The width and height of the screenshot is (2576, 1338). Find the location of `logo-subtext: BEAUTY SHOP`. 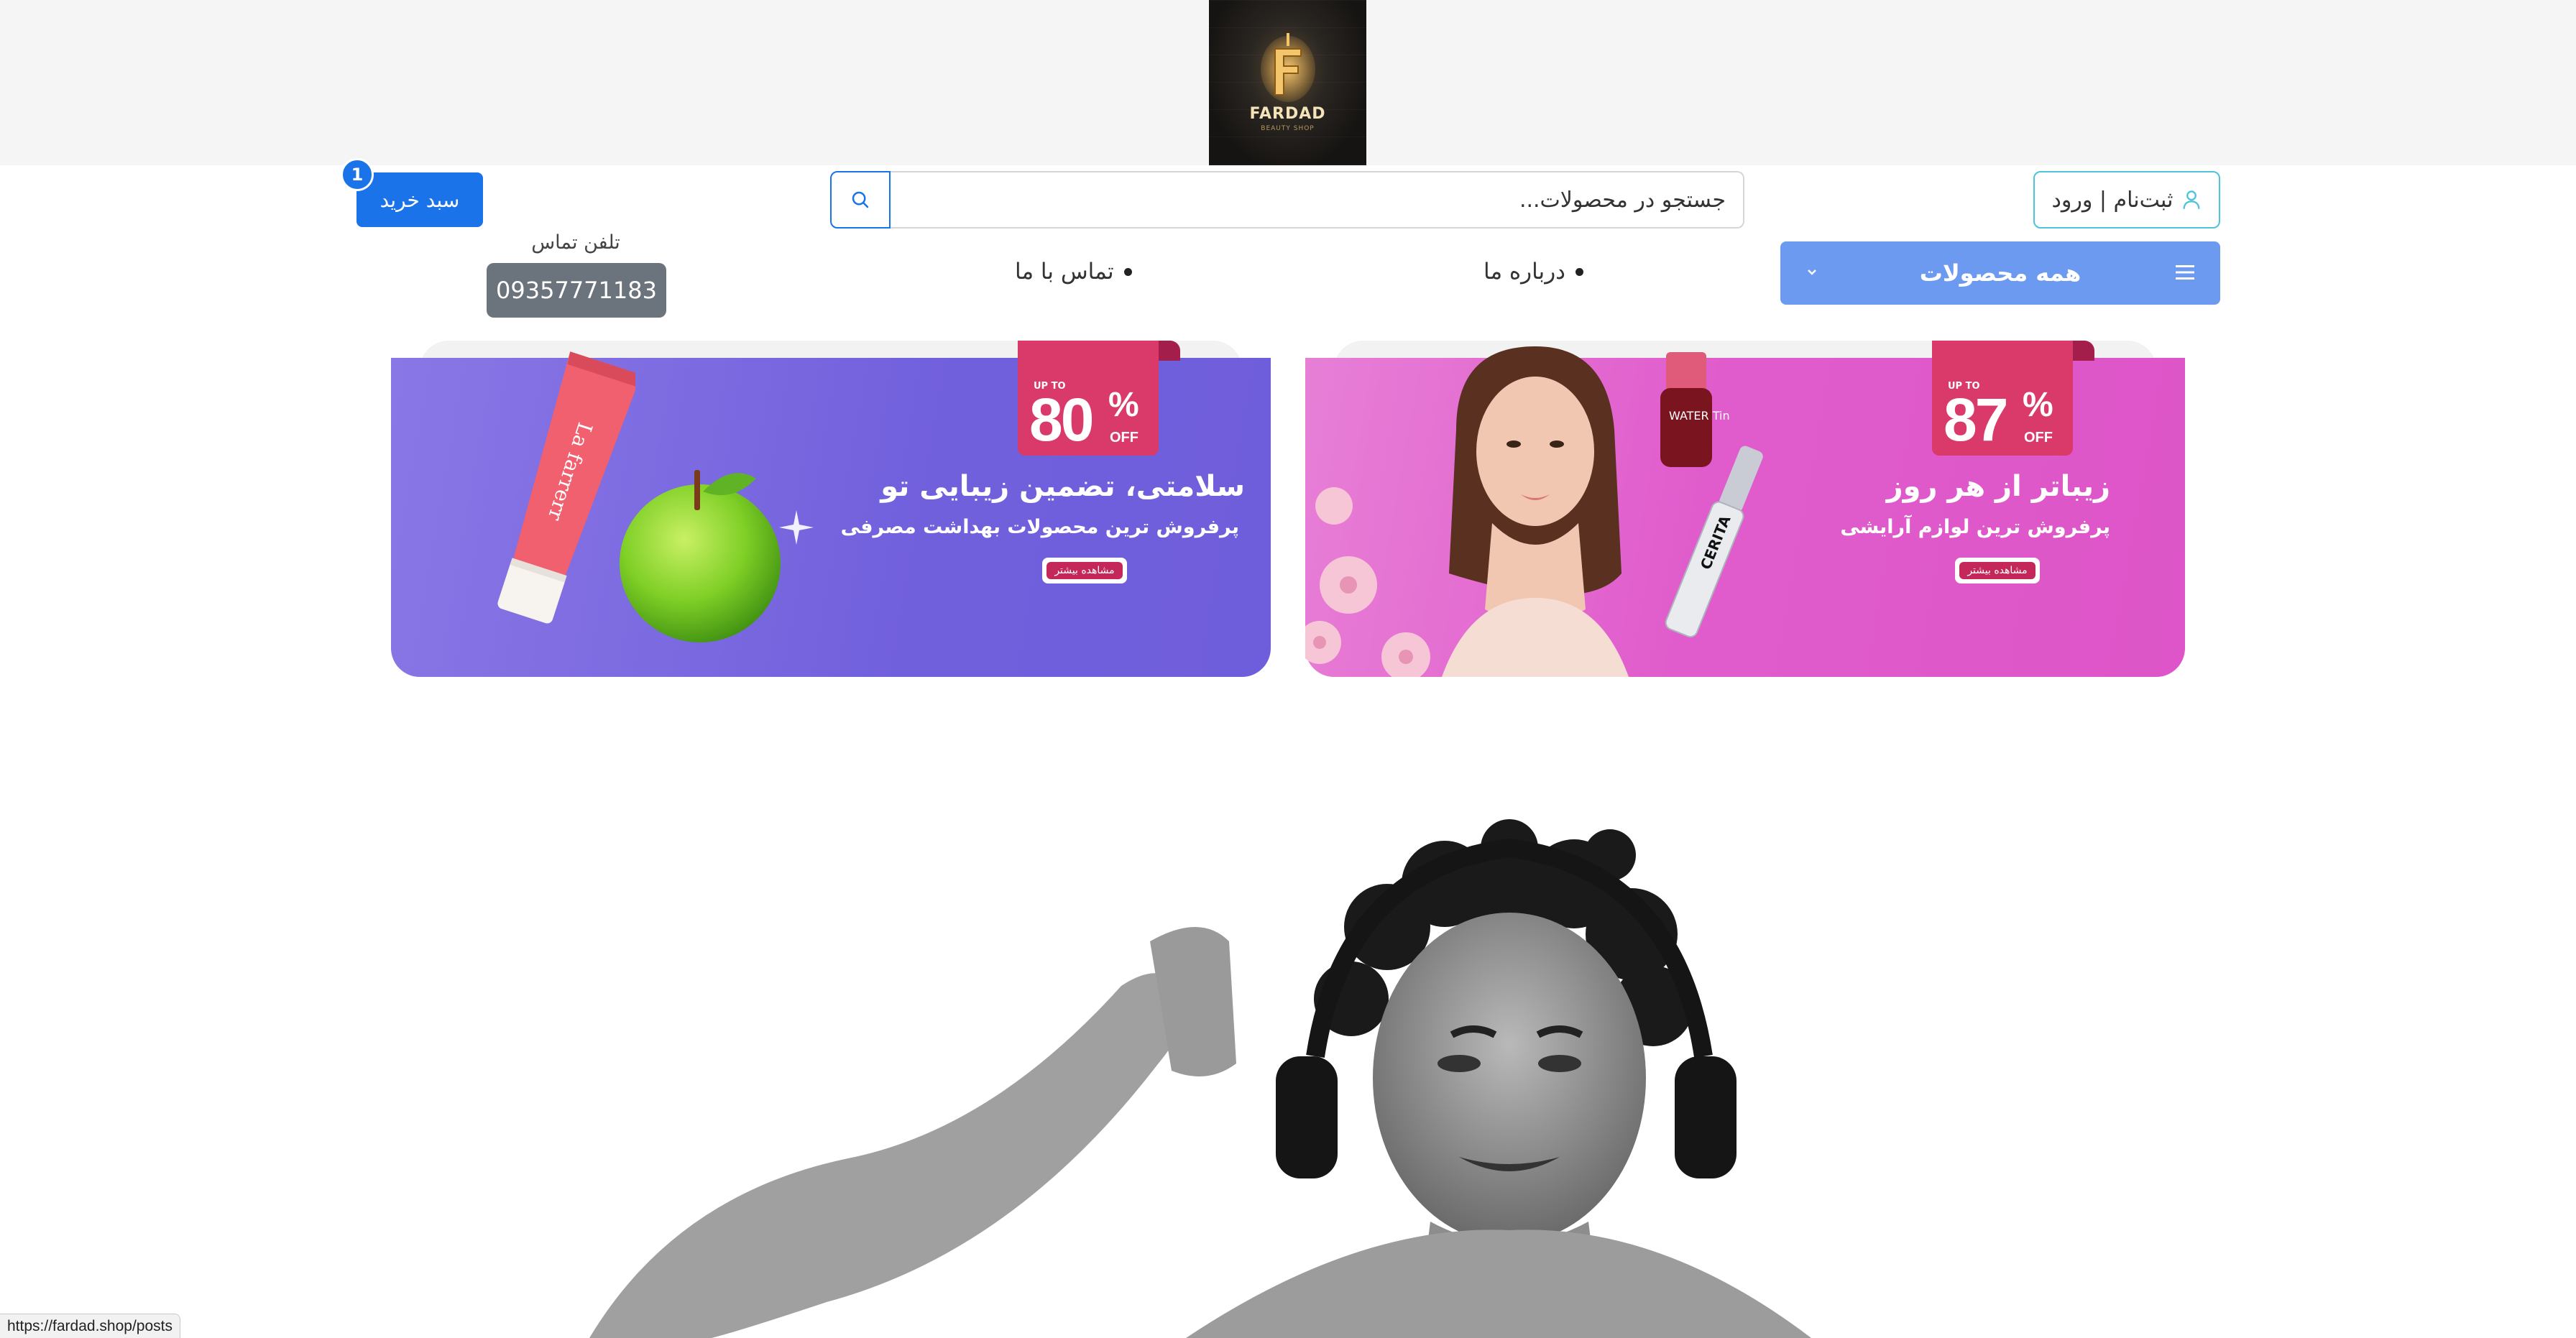

logo-subtext: BEAUTY SHOP is located at coordinates (1288, 128).